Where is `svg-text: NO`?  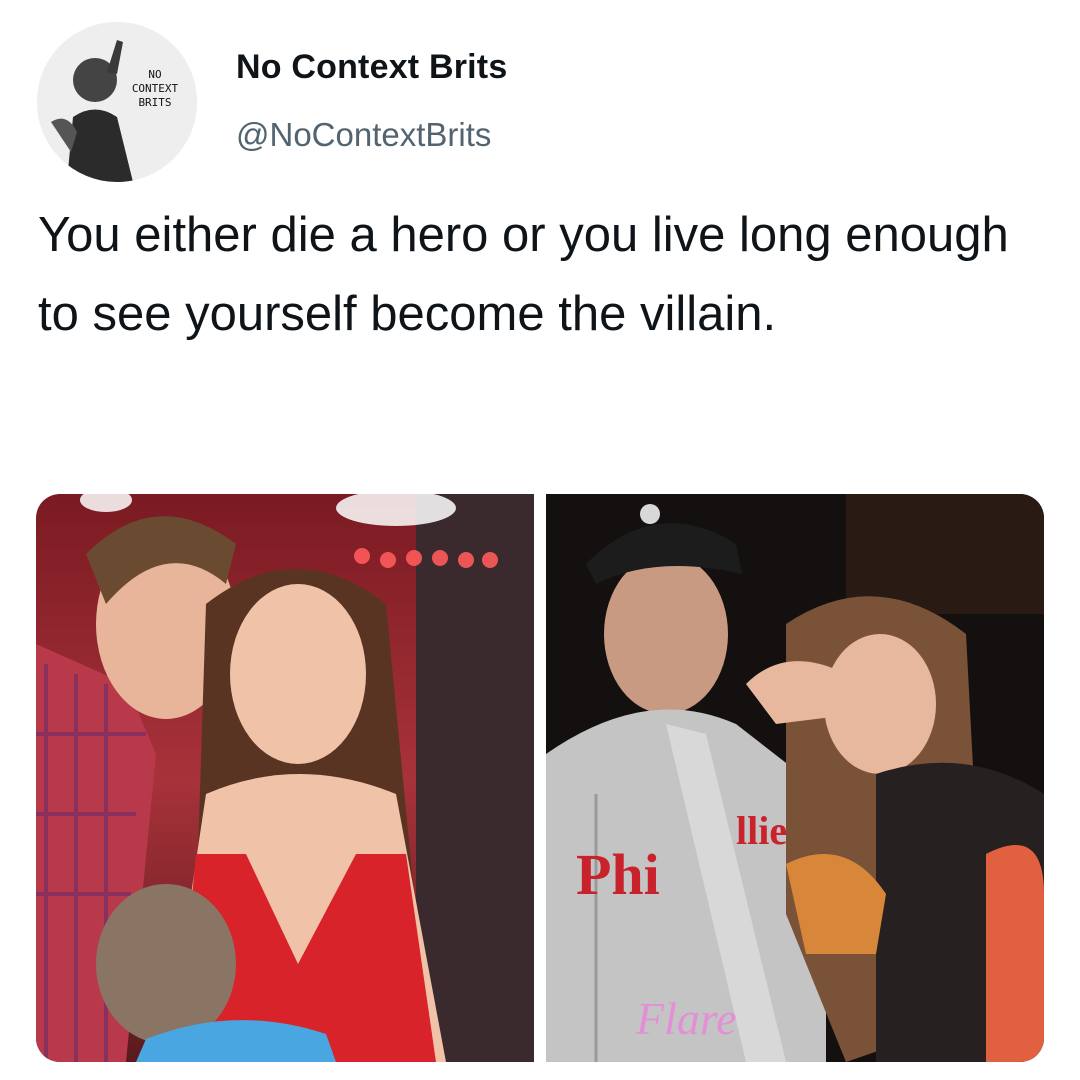 svg-text: NO is located at coordinates (154, 74).